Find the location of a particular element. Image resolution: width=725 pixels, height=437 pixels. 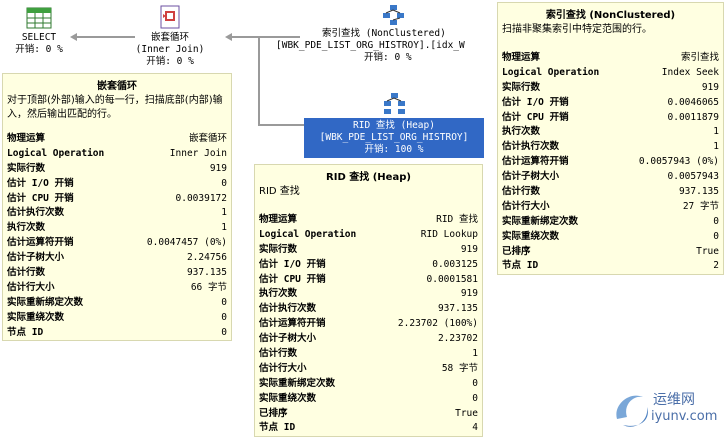

prop-value: 2.24756 is located at coordinates (206, 258).